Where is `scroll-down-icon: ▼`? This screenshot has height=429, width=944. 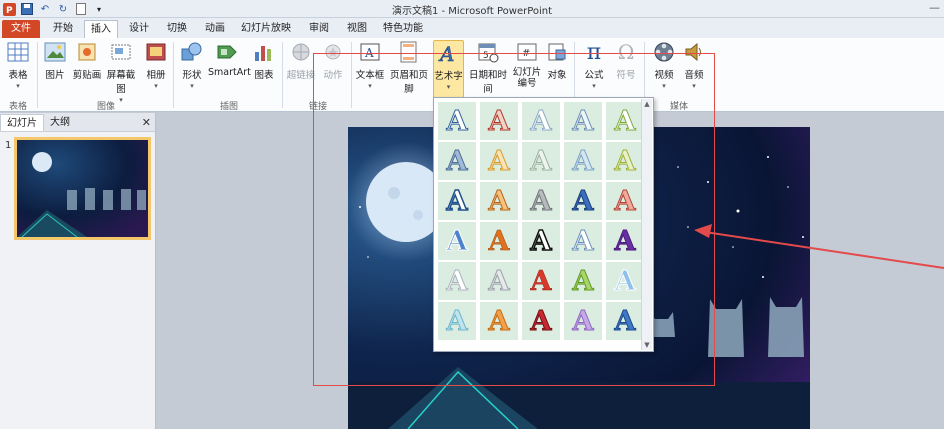 scroll-down-icon: ▼ is located at coordinates (647, 345).